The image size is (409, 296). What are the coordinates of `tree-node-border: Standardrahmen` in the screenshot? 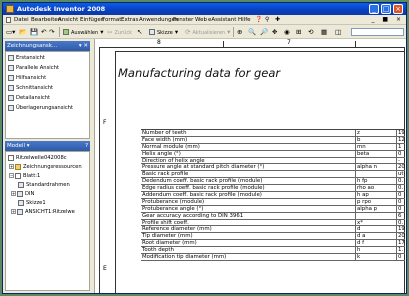 It's located at (44, 185).